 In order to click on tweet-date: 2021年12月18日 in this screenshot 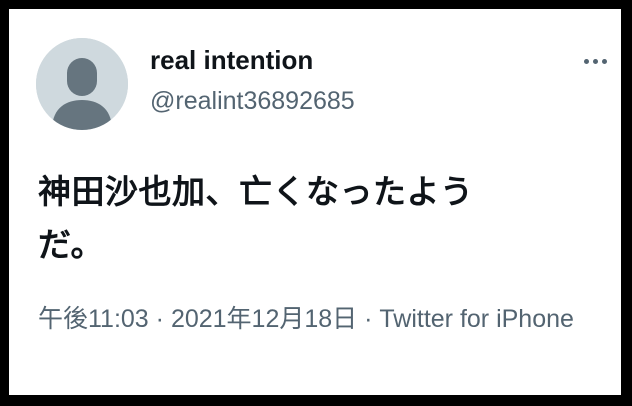, I will do `click(264, 319)`.